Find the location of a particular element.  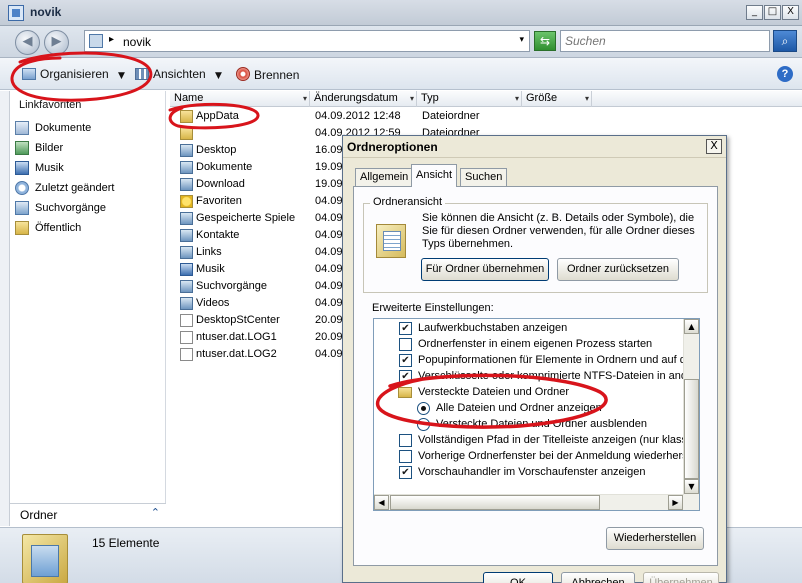

settings-option-label: Laufwerkbuchstaben anzeigen is located at coordinates (493, 328).